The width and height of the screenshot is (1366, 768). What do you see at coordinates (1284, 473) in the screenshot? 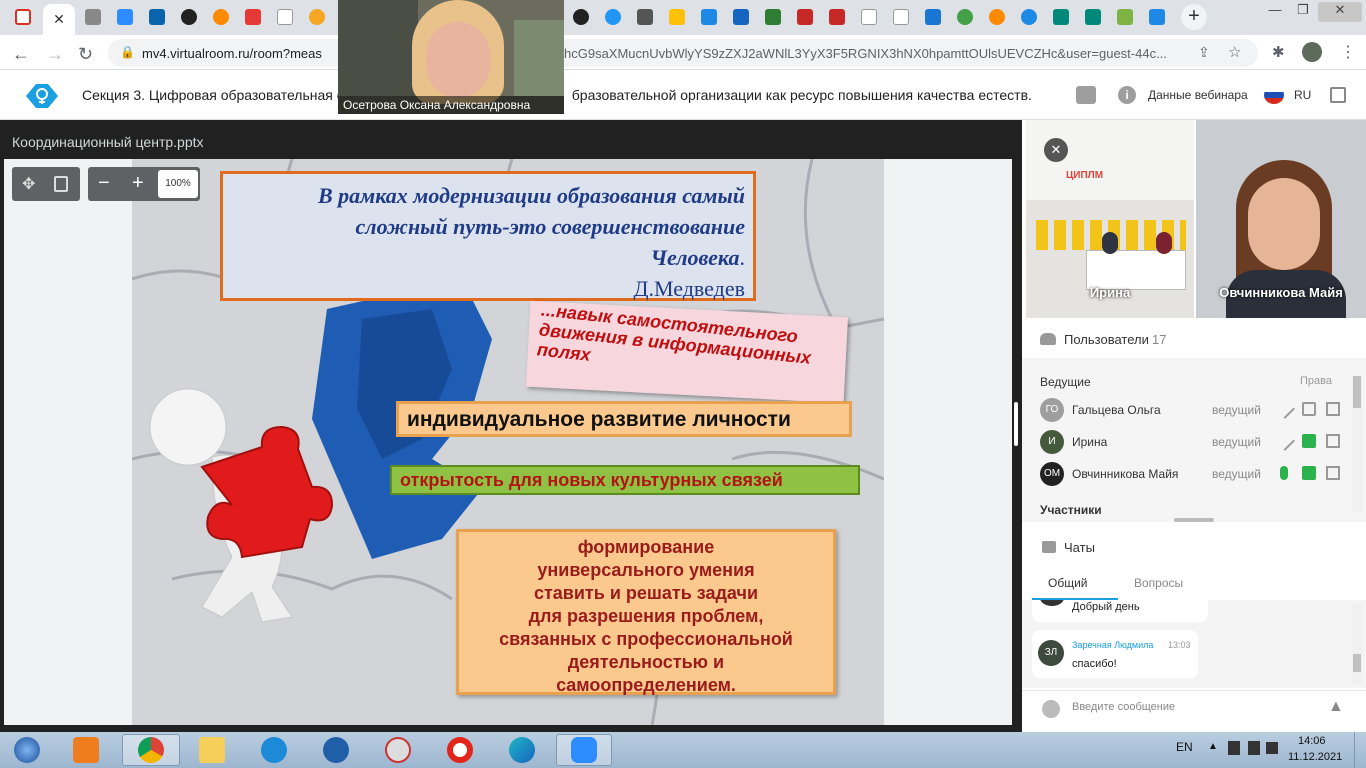
I see `mic-on-icon` at bounding box center [1284, 473].